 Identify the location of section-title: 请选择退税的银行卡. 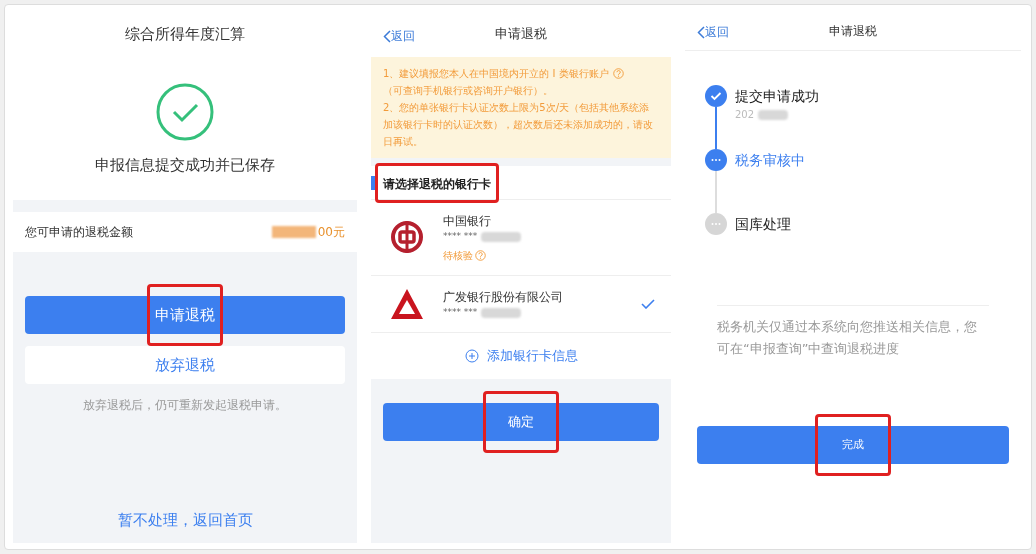
(437, 183).